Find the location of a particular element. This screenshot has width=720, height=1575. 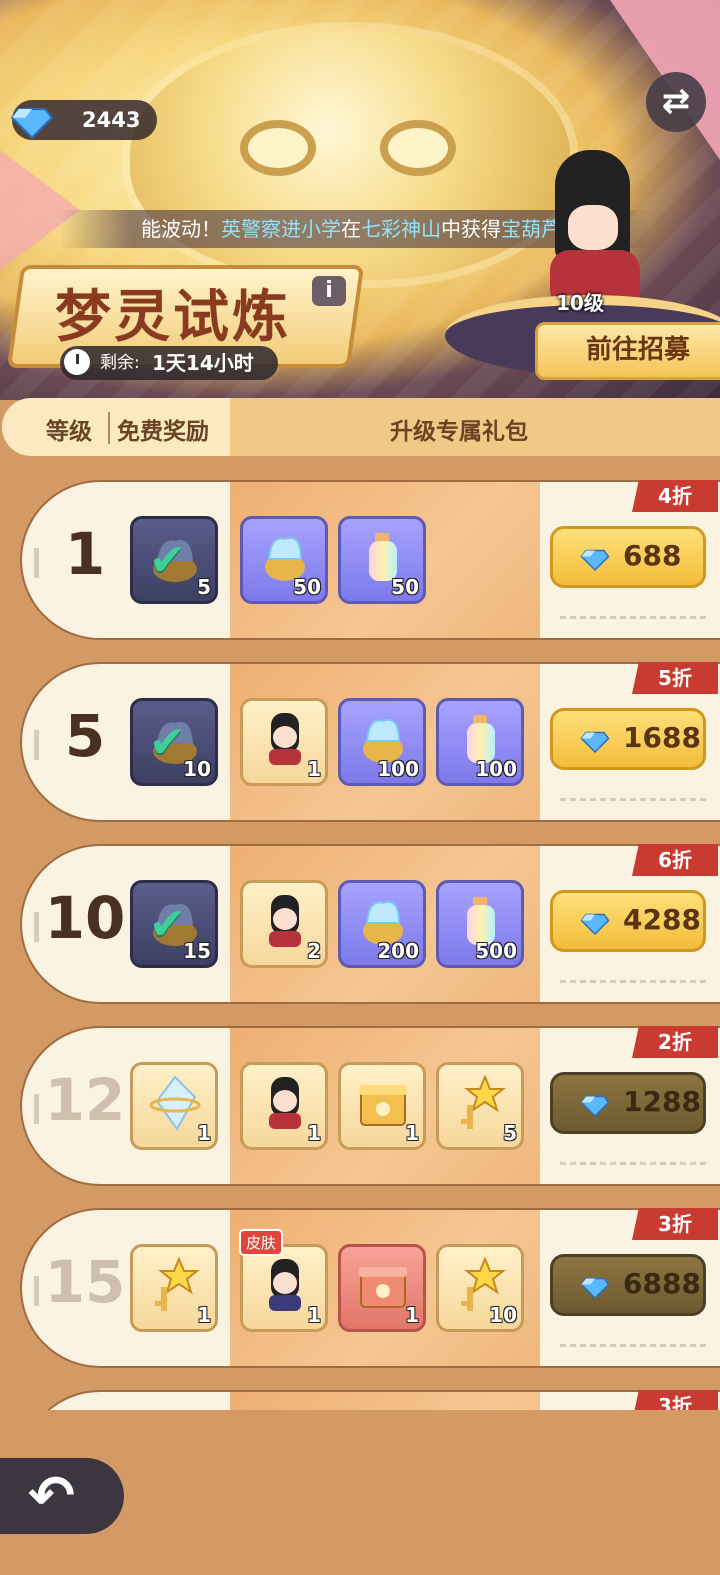

reward-row: 10 ✔ 15 2 200 500 6折 4288 is located at coordinates (370, 924).